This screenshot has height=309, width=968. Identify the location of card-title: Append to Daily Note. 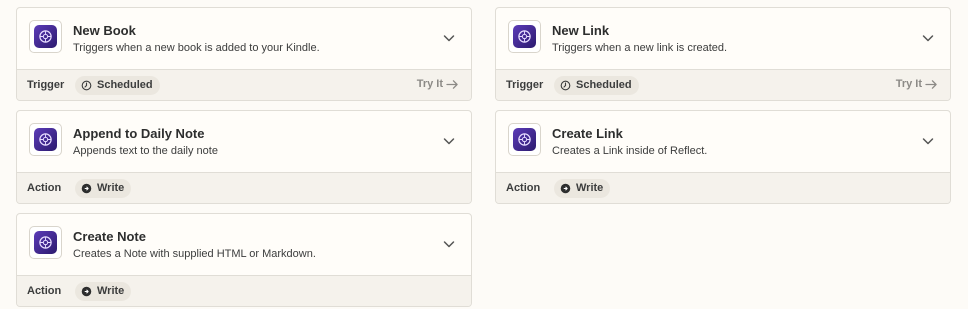
(139, 133).